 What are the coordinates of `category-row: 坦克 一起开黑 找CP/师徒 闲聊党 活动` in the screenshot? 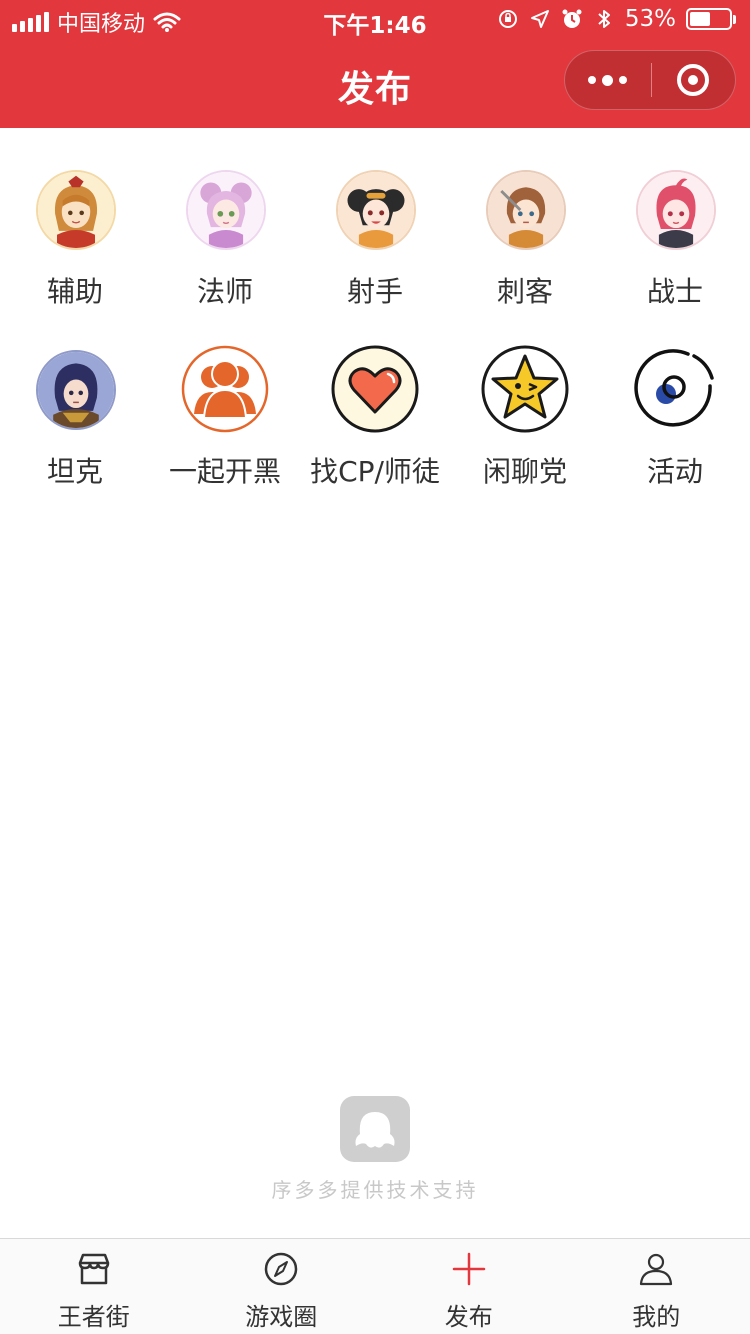 It's located at (375, 437).